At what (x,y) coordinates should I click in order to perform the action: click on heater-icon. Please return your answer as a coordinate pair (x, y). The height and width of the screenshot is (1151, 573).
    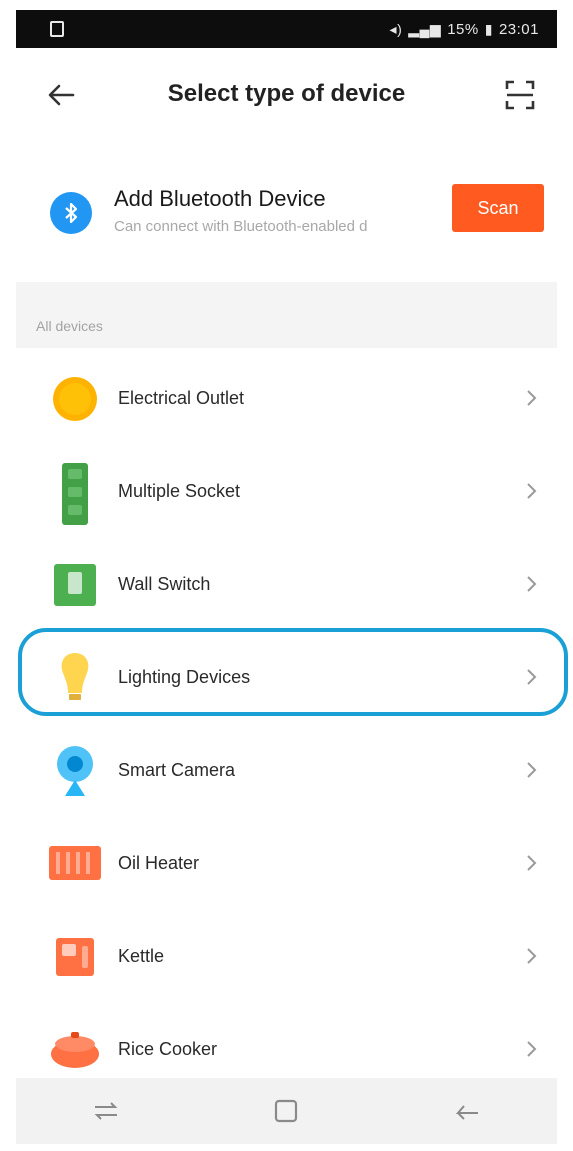
    Looking at the image, I should click on (75, 864).